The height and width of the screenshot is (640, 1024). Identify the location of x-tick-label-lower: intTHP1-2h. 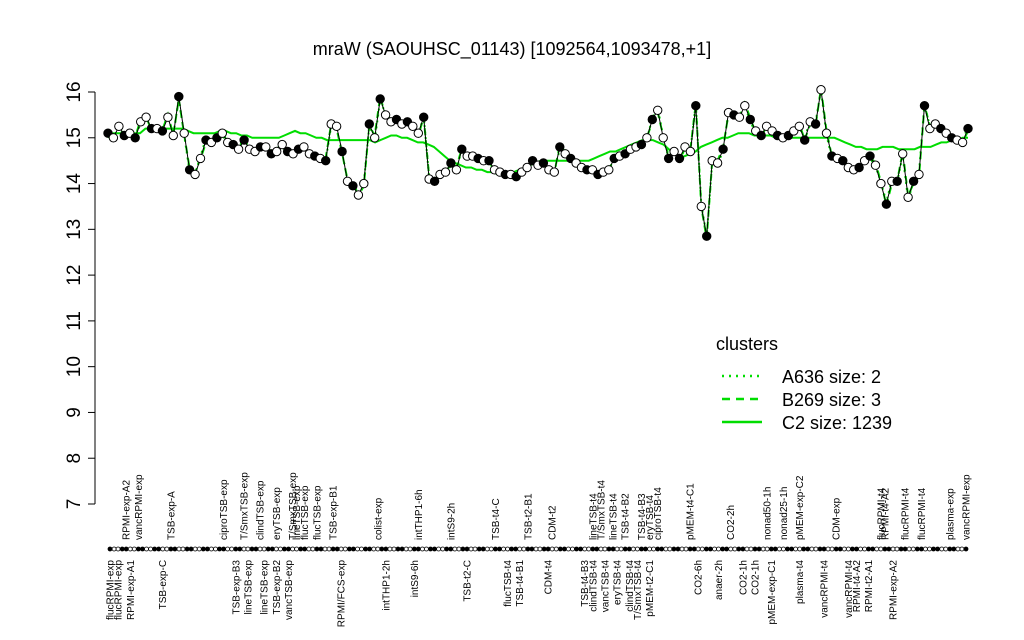
(386, 585).